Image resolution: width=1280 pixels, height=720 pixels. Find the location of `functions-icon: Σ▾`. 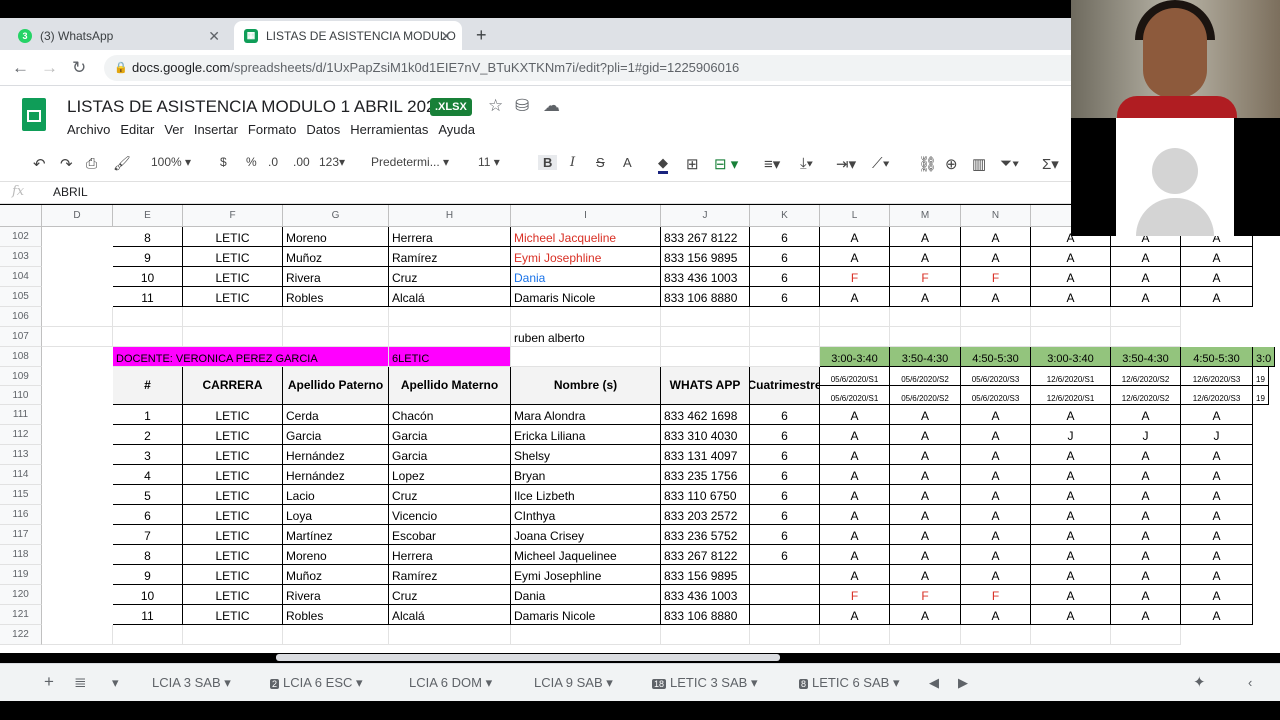

functions-icon: Σ▾ is located at coordinates (1050, 164).